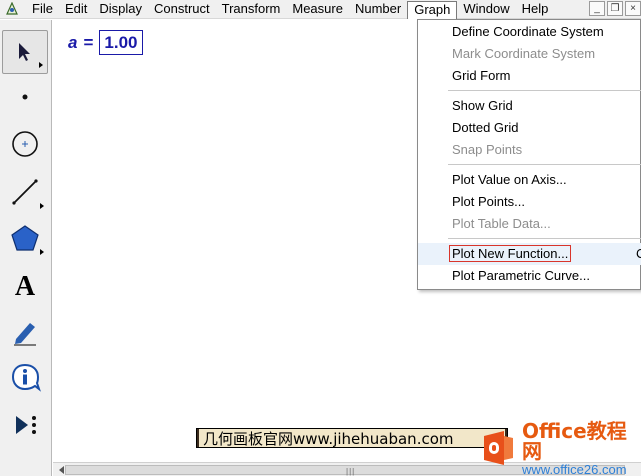 Image resolution: width=641 pixels, height=476 pixels. What do you see at coordinates (529, 106) in the screenshot?
I see `menu-item-show-grid: Show Grid` at bounding box center [529, 106].